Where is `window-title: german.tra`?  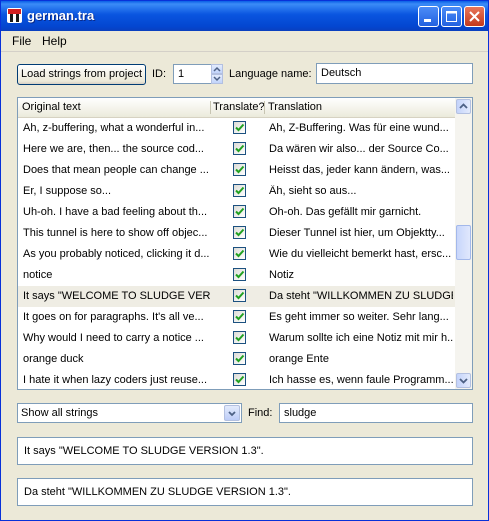
window-title: german.tra is located at coordinates (61, 15).